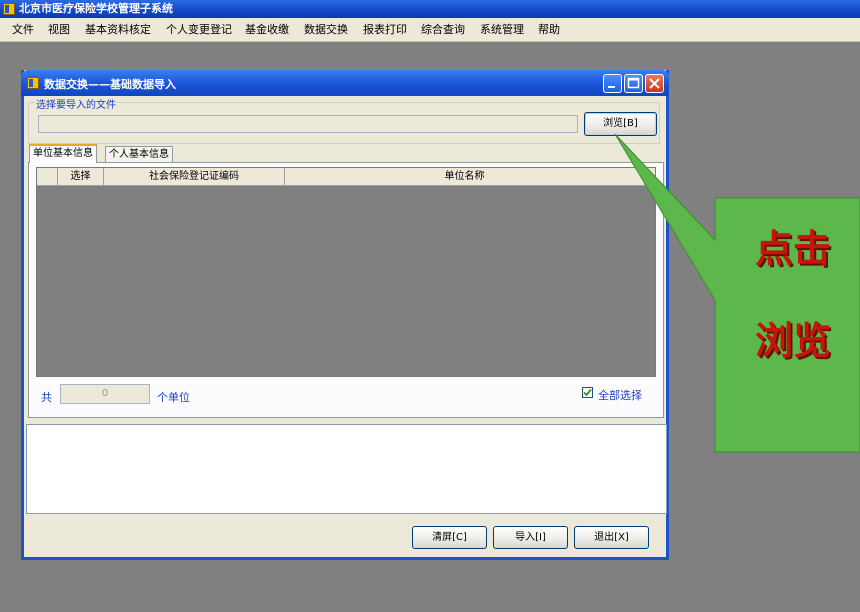  I want to click on callout-shape, so click(737, 293).